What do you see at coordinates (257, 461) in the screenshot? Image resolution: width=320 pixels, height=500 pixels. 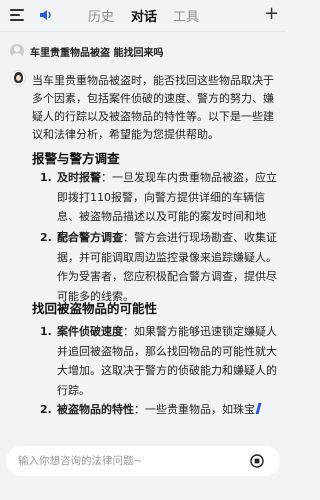 I see `stop-icon` at bounding box center [257, 461].